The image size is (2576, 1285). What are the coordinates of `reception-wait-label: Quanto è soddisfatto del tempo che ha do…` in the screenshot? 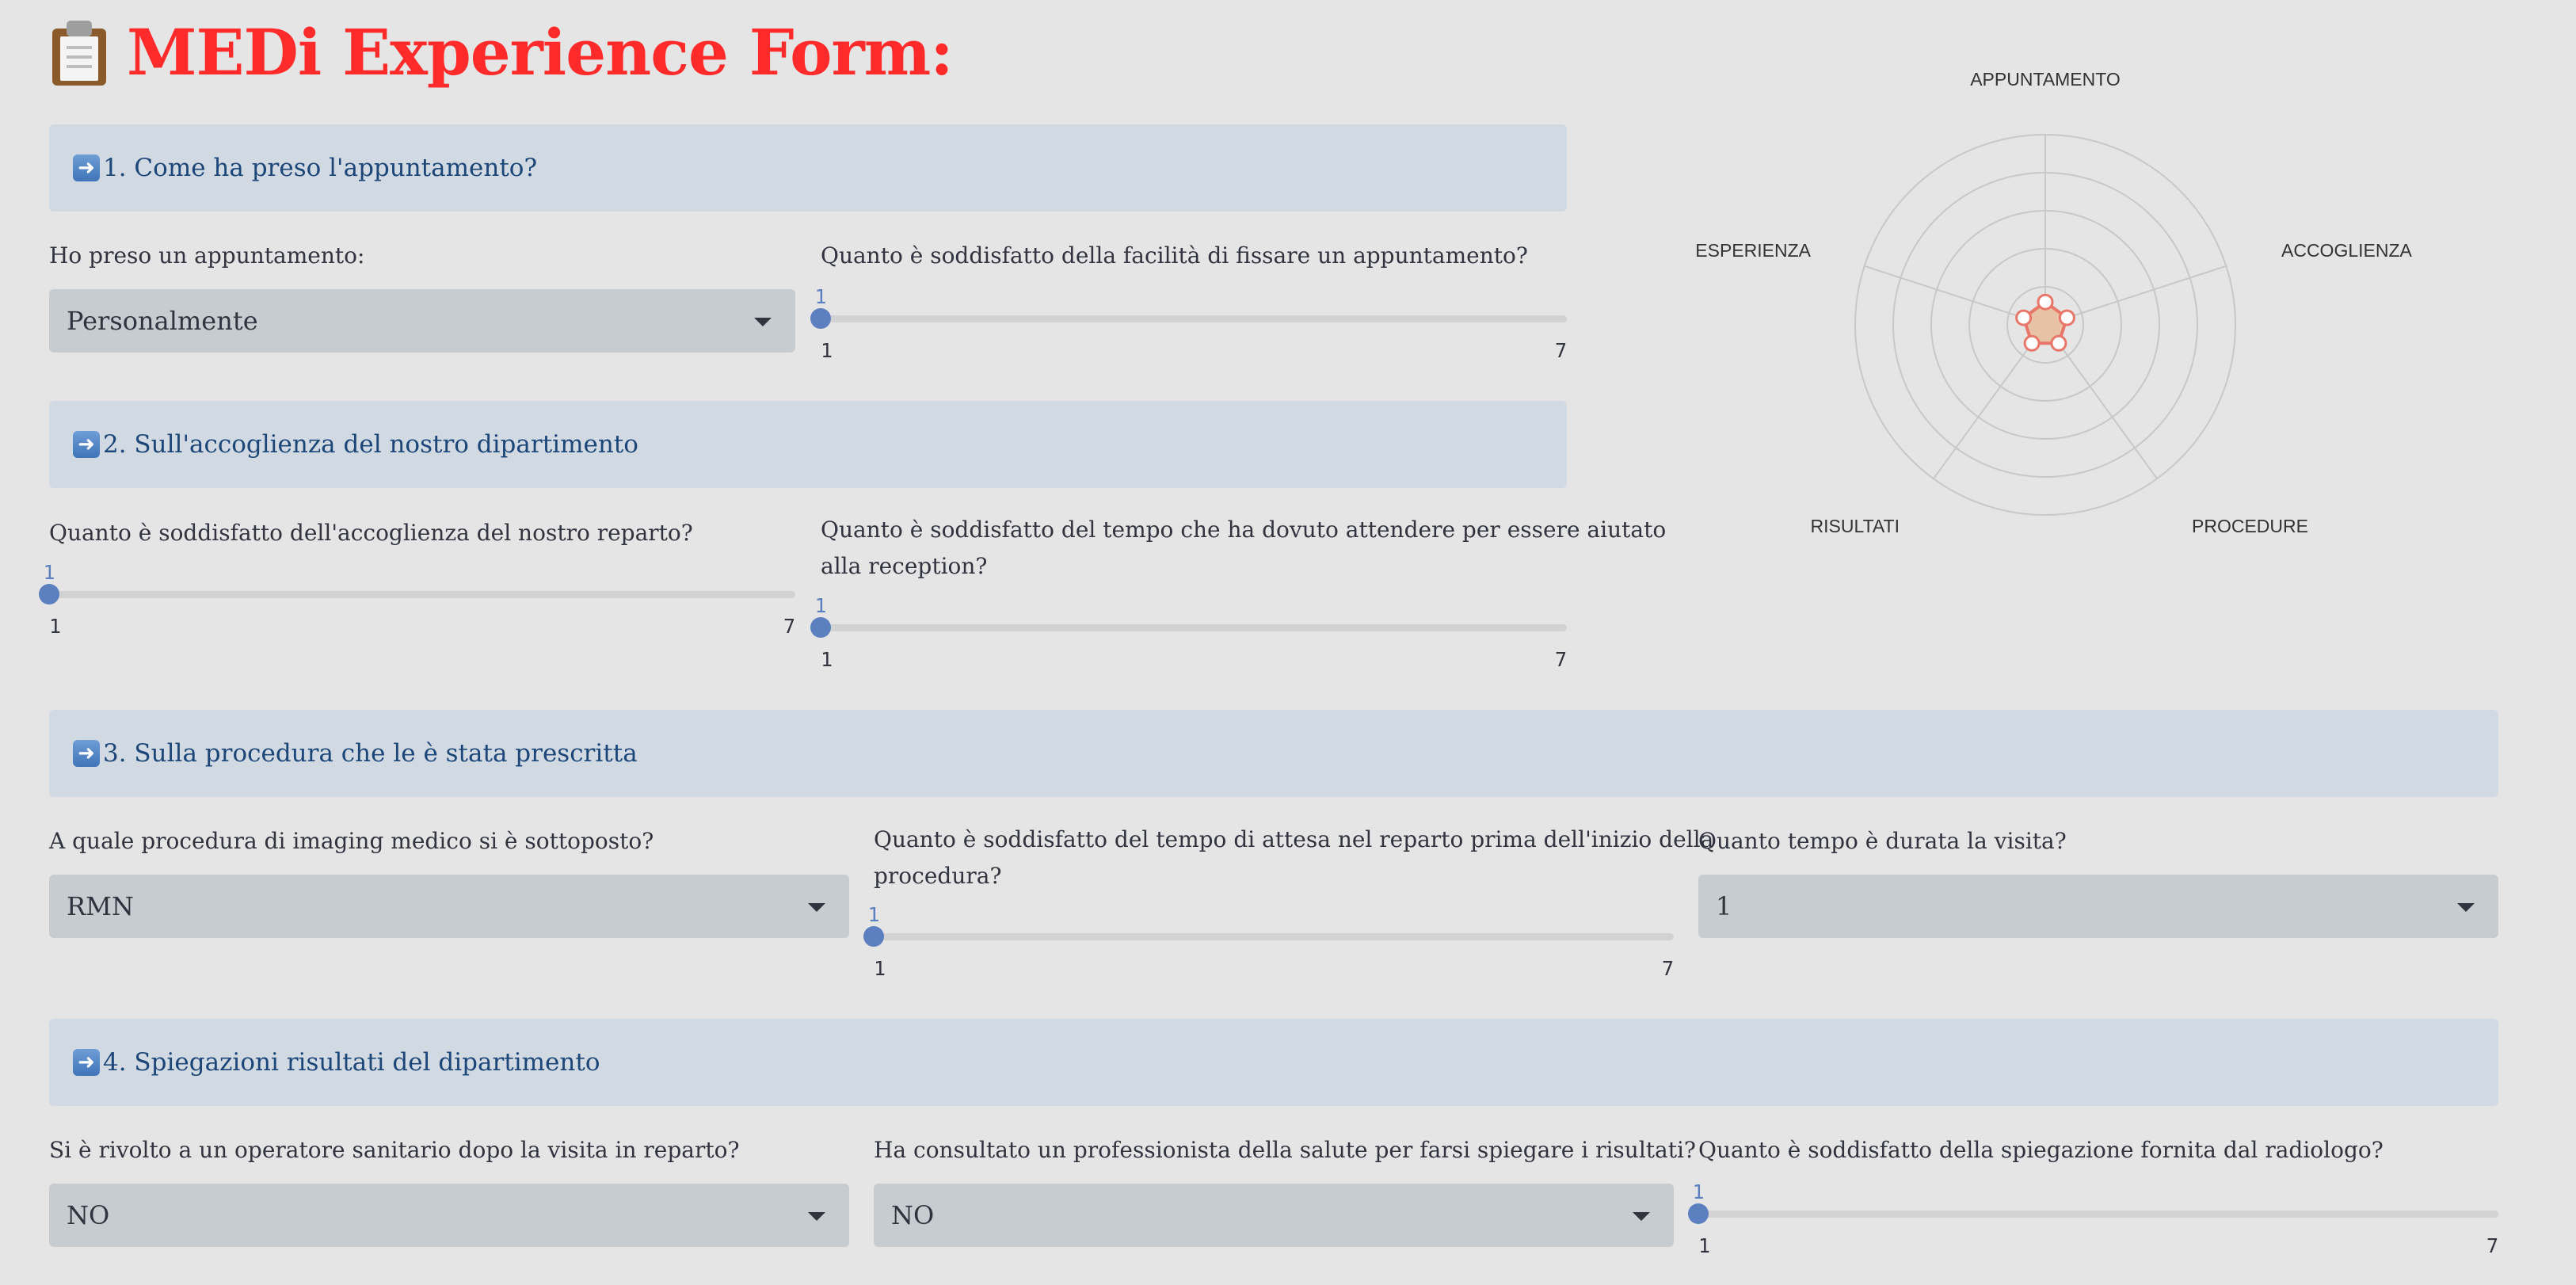 It's located at (1243, 548).